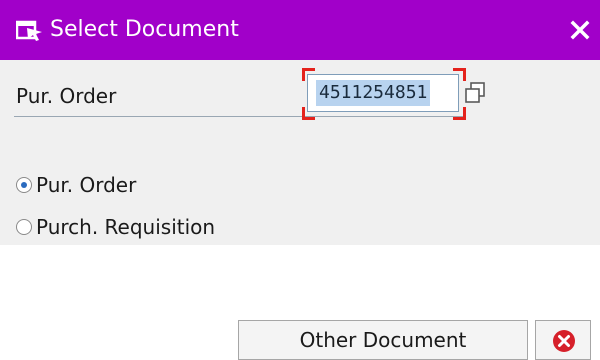 The image size is (600, 360). What do you see at coordinates (66, 96) in the screenshot?
I see `pur-order-label: Pur. Order` at bounding box center [66, 96].